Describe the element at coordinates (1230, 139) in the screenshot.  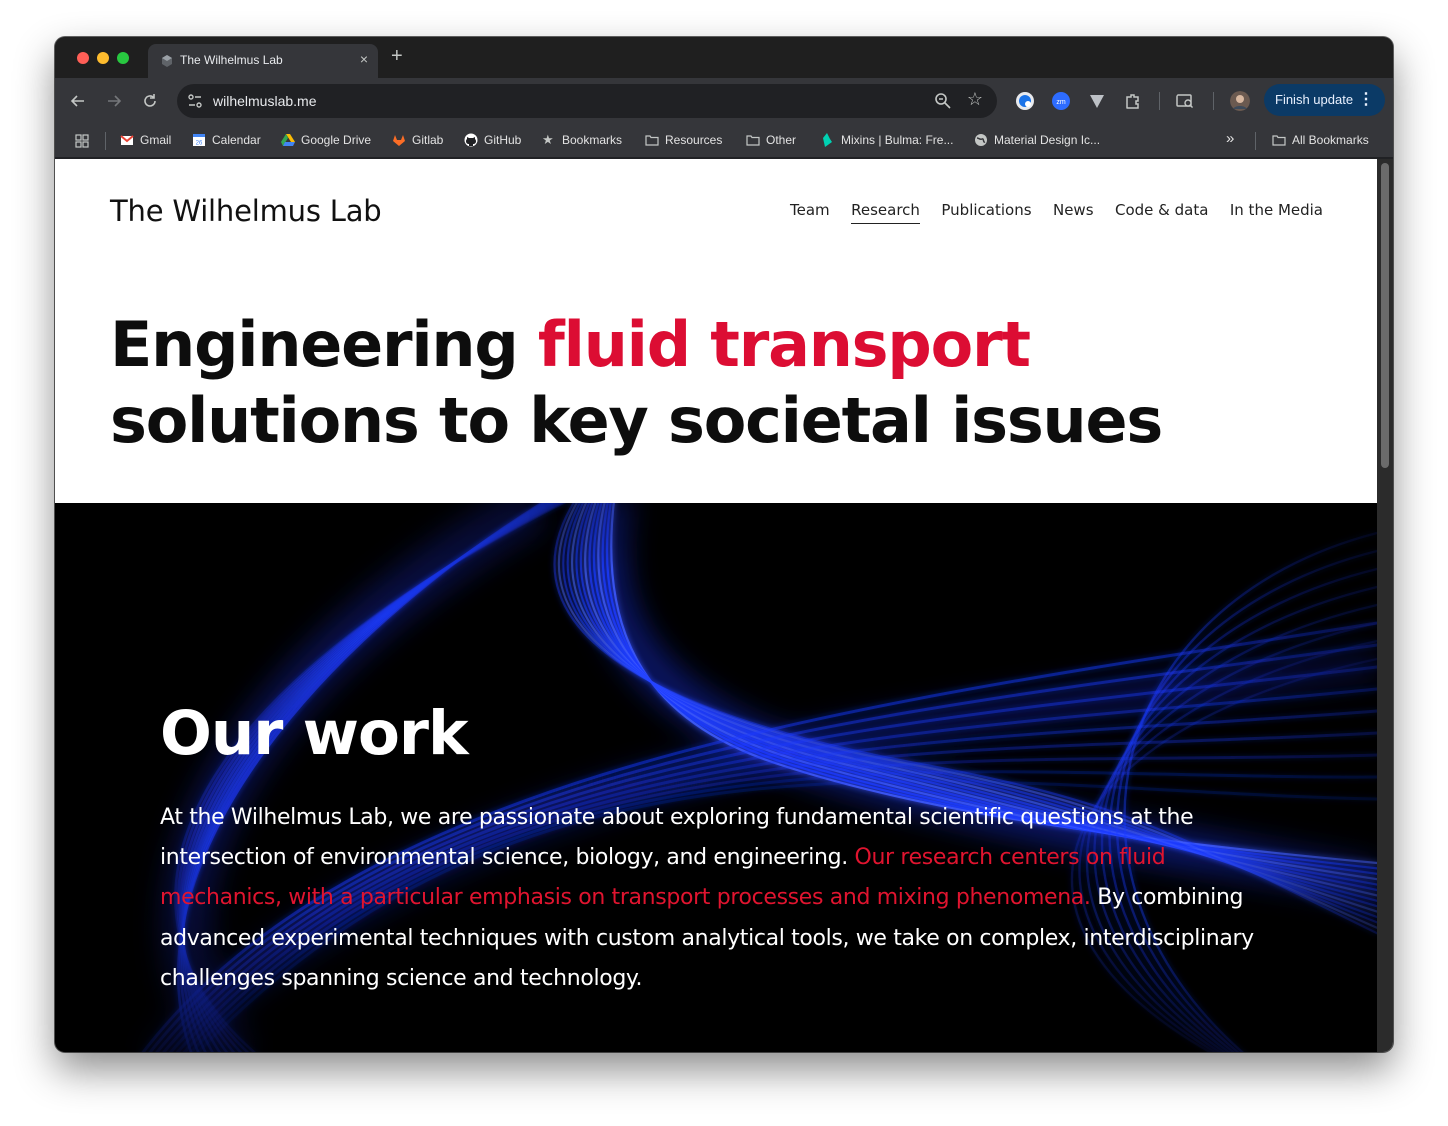
I see `bookmarks-overflow-button: »` at that location.